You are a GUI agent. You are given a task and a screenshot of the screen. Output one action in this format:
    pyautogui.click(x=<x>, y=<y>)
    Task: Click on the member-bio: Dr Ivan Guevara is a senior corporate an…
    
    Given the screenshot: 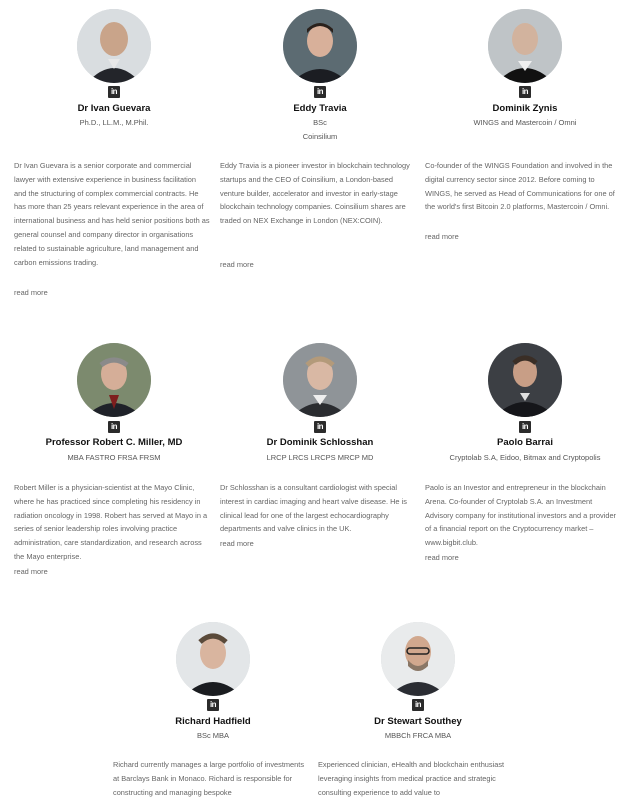 What is the action you would take?
    pyautogui.click(x=112, y=214)
    